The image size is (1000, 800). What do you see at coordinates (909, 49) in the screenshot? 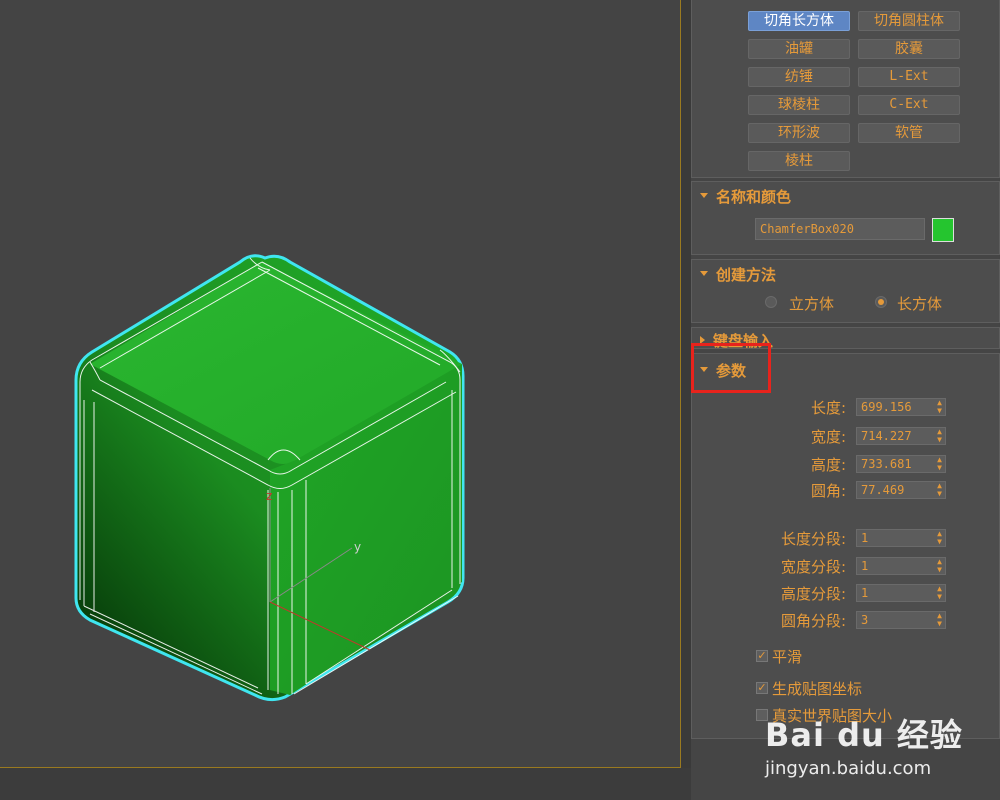
I see `capsule-button: 胶囊` at bounding box center [909, 49].